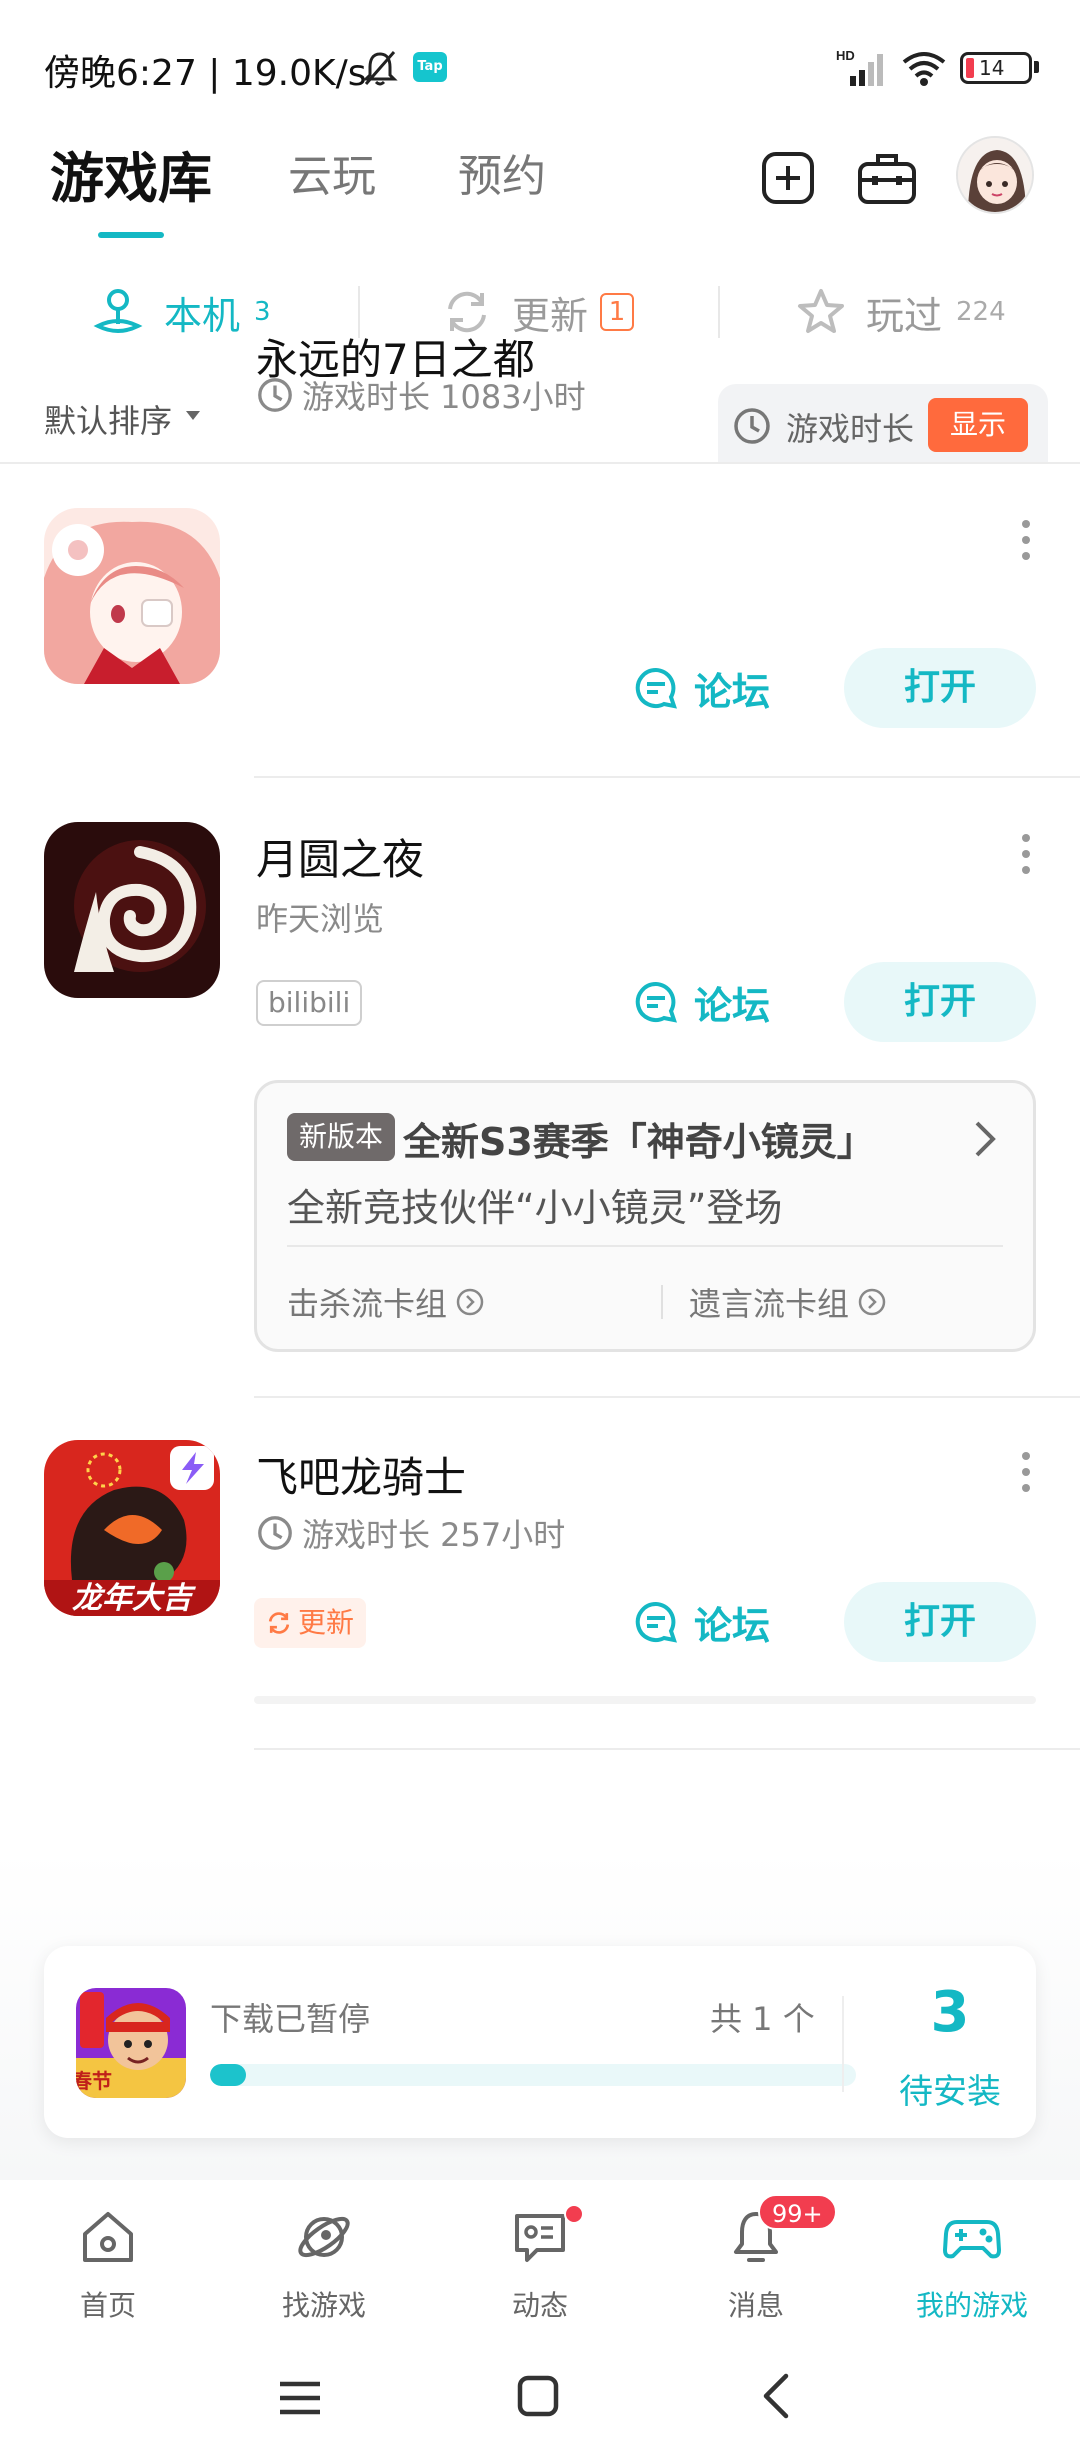 Image resolution: width=1080 pixels, height=2460 pixels. I want to click on status-bar: 傍晚6:27 | 19.0K/s Tap HD 14, so click(540, 65).